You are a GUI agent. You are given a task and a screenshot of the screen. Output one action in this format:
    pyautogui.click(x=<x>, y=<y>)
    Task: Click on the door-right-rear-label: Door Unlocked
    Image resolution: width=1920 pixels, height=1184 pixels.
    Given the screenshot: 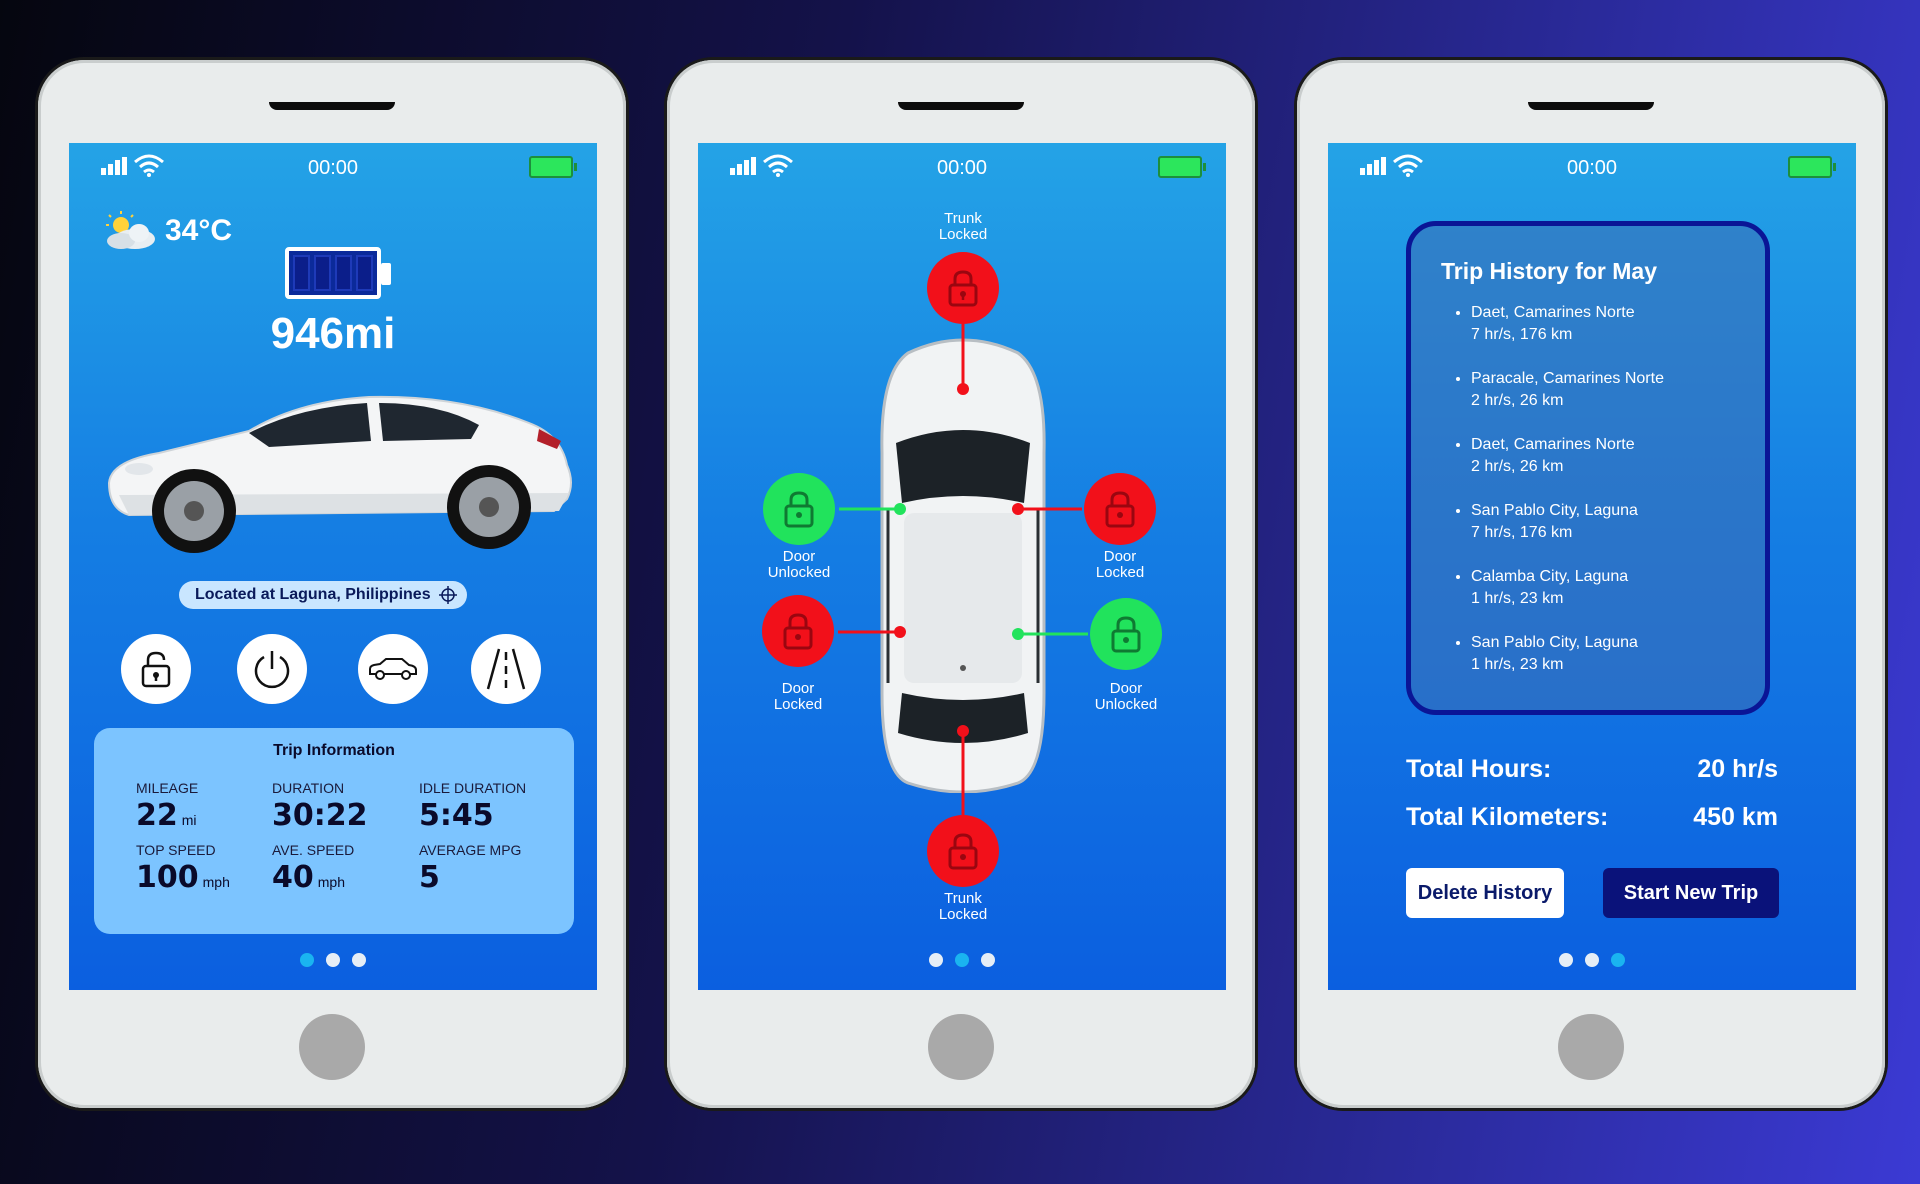 What is the action you would take?
    pyautogui.click(x=1126, y=696)
    